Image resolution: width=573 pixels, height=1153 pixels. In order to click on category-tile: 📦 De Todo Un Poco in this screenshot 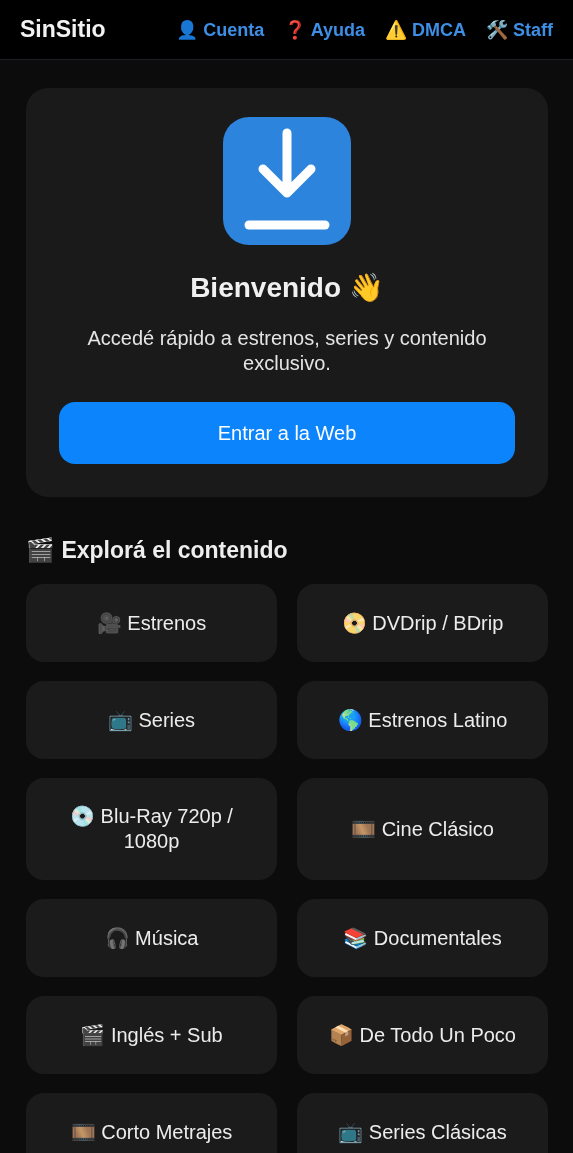, I will do `click(422, 1035)`.